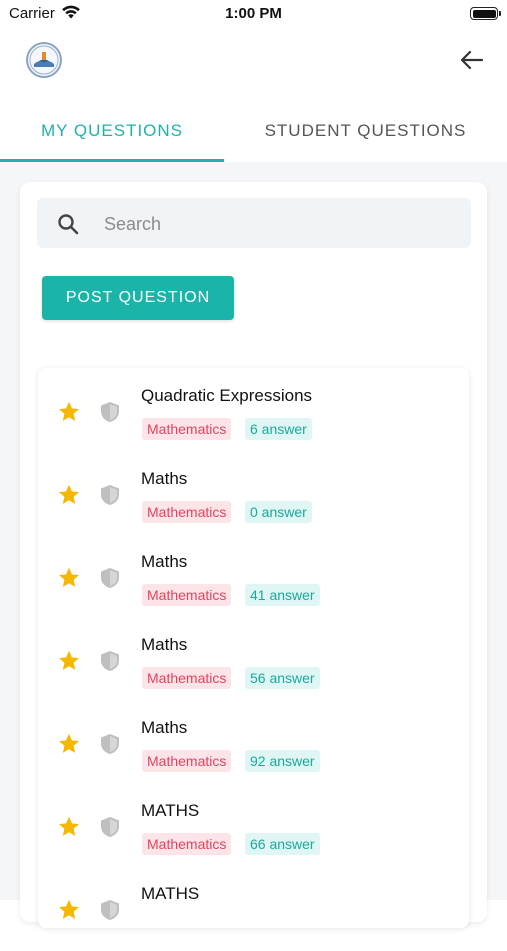 The image size is (507, 951). I want to click on question-list-item: Maths Mathematics 0 answer, so click(253, 494).